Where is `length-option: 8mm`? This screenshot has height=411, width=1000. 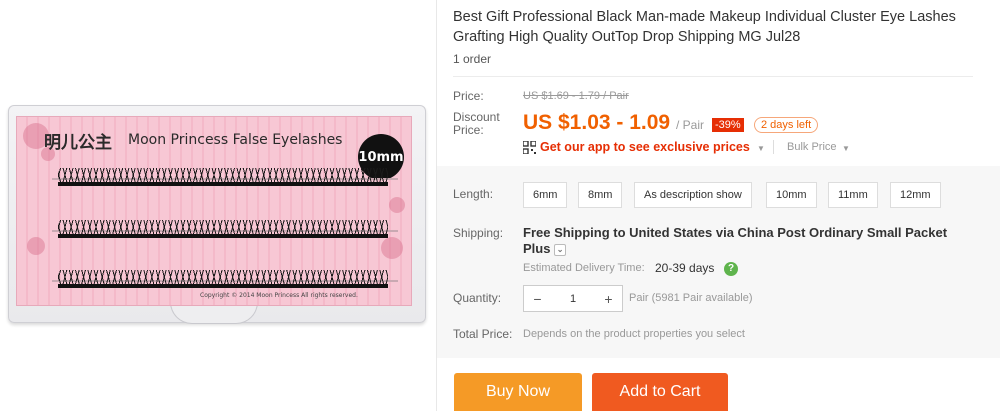 length-option: 8mm is located at coordinates (600, 195).